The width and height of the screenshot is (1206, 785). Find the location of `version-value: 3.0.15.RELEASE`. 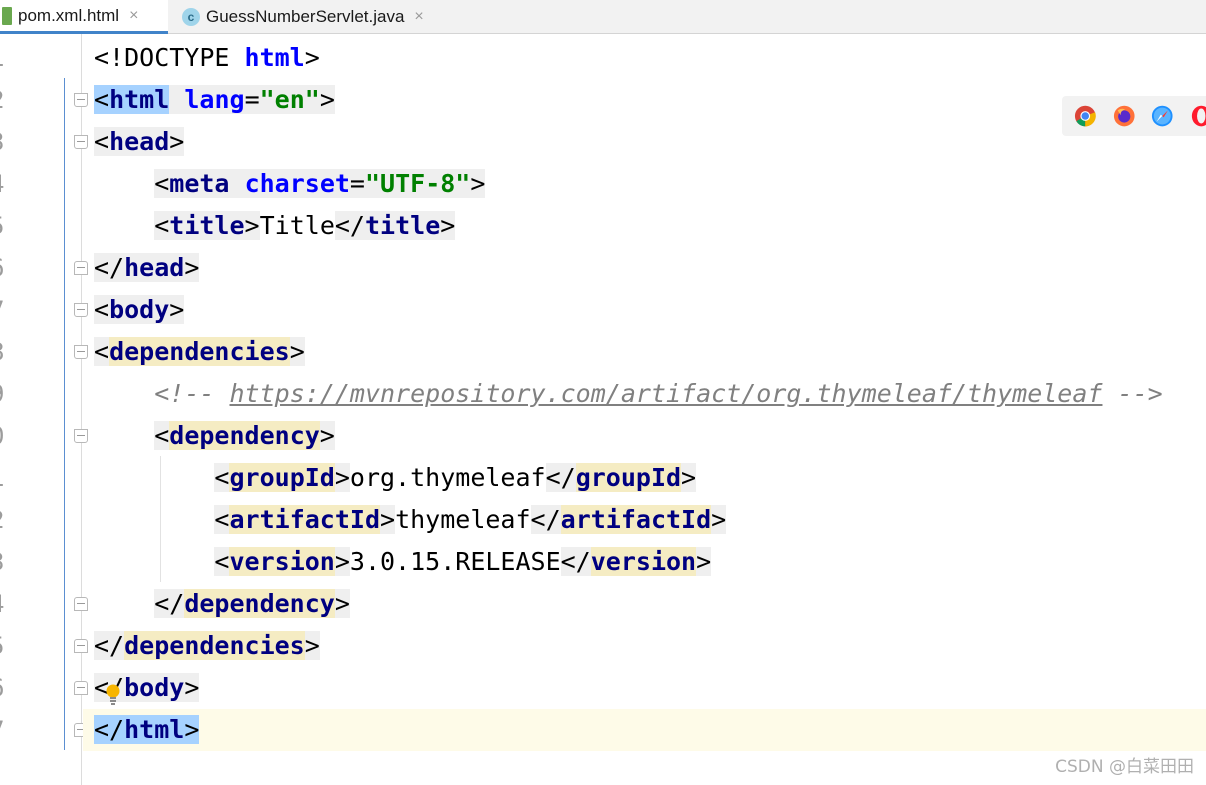

version-value: 3.0.15.RELEASE is located at coordinates (455, 561).